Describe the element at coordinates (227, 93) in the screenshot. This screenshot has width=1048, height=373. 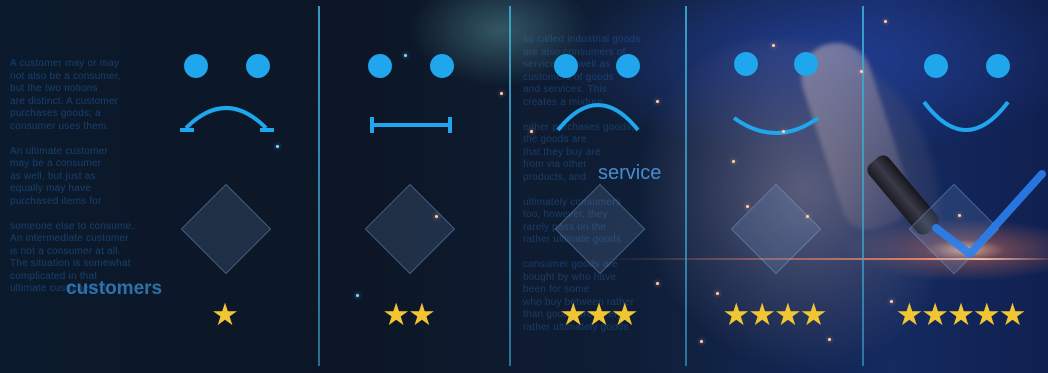
I see `sad-face-icon` at that location.